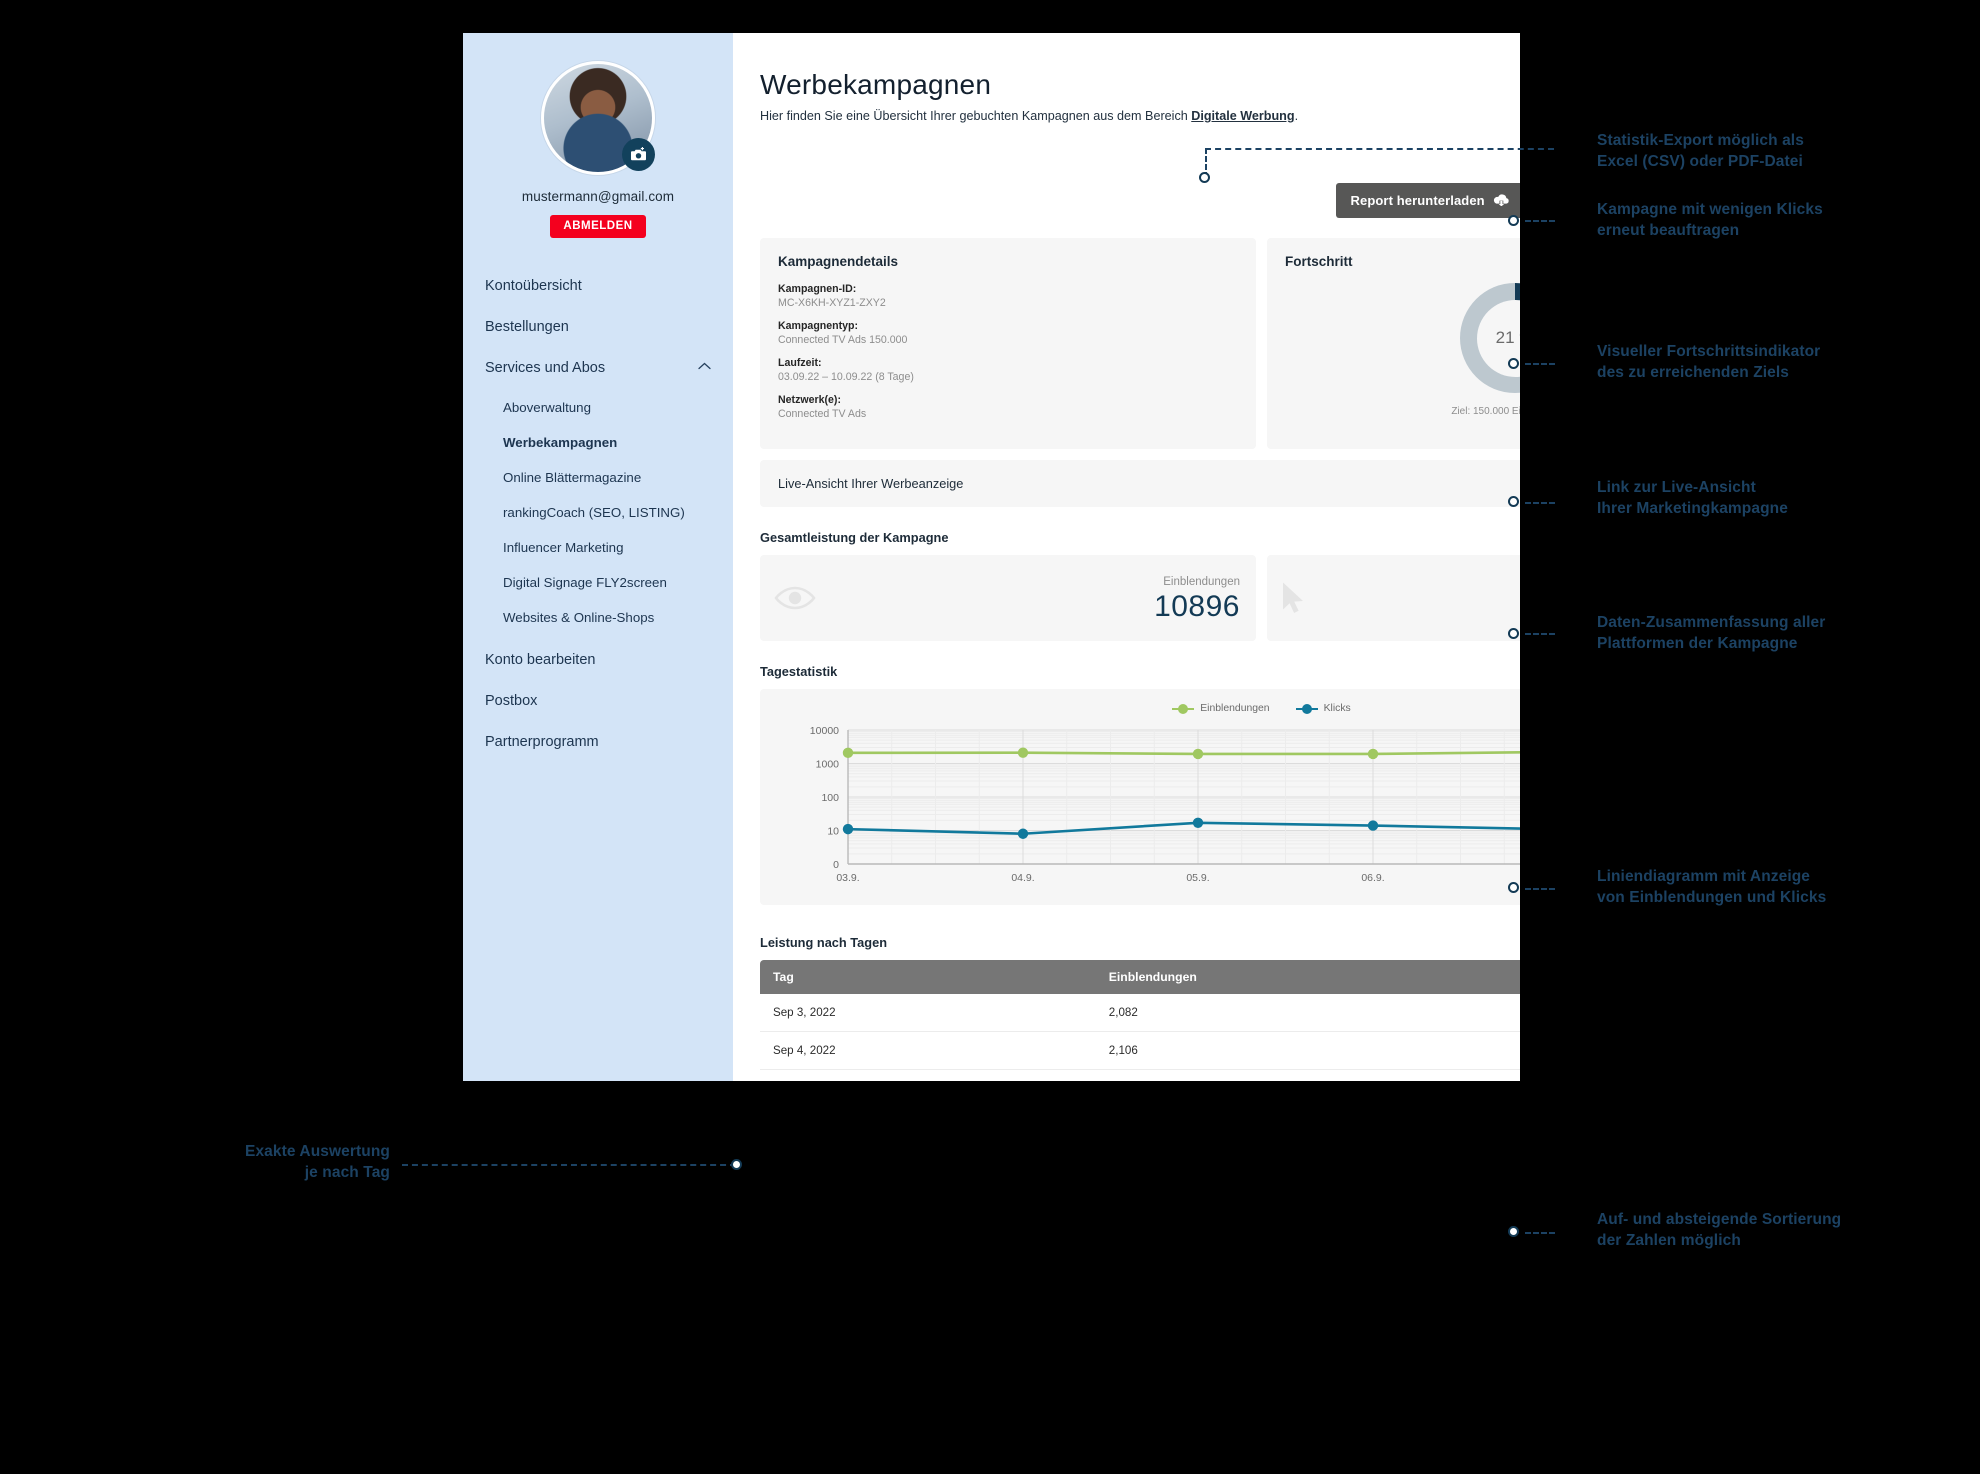 The image size is (1980, 1474). What do you see at coordinates (594, 512) in the screenshot?
I see `sidebar-item-label: rankingCoach (SEO, LISTING)` at bounding box center [594, 512].